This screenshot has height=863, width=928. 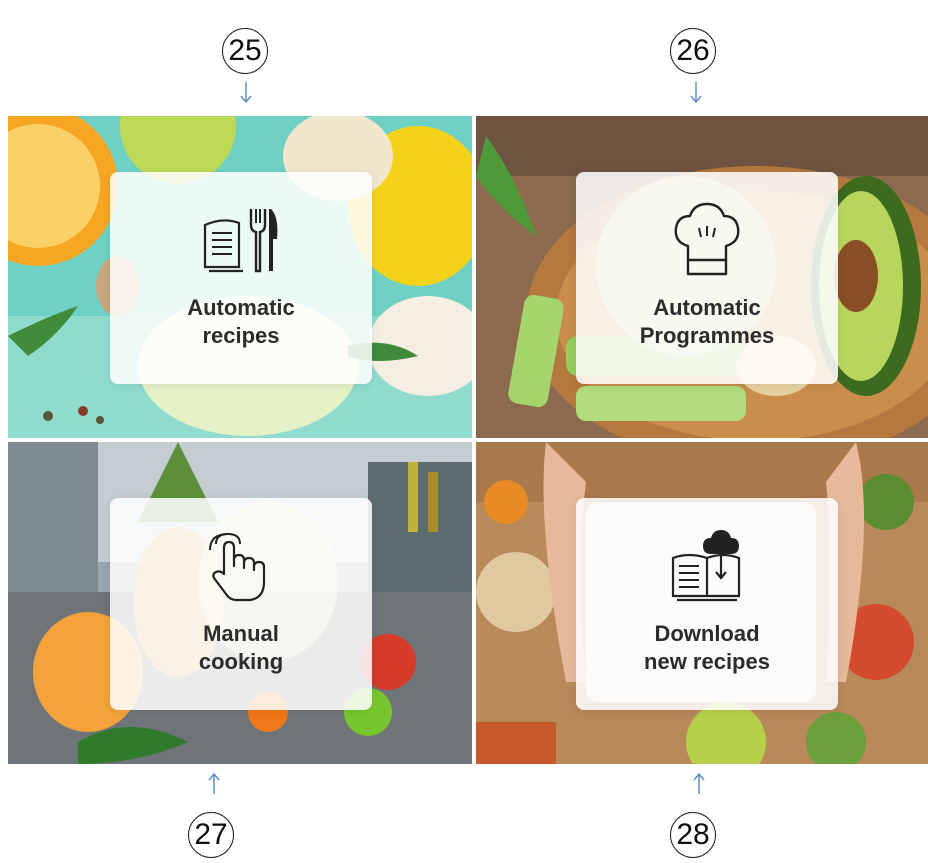 What do you see at coordinates (707, 240) in the screenshot?
I see `chef-hat-icon` at bounding box center [707, 240].